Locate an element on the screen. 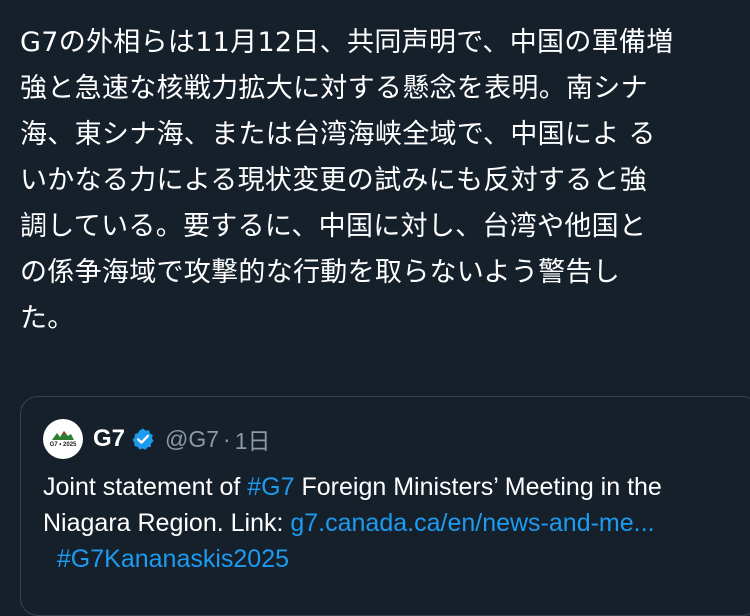  quoted-timestamp: 1日 is located at coordinates (253, 439).